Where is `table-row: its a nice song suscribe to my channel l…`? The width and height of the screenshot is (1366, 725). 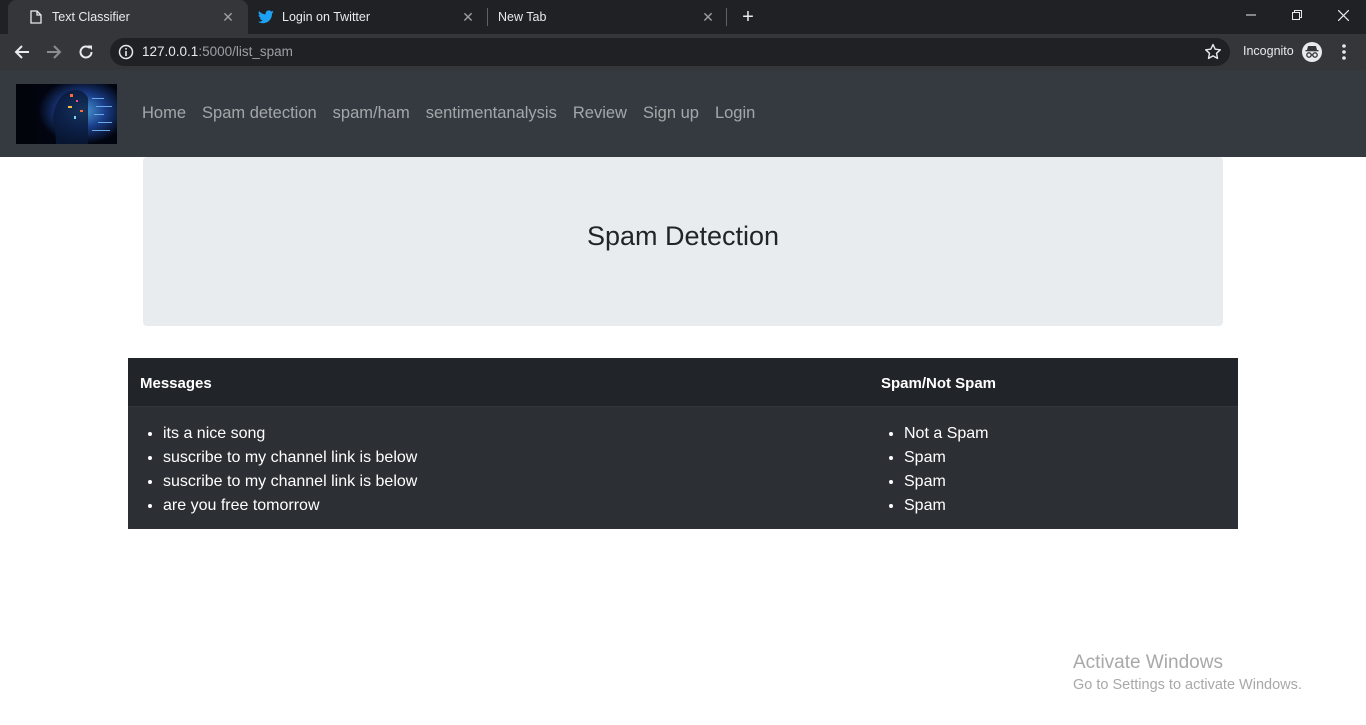
table-row: its a nice song suscribe to my channel l… is located at coordinates (683, 468).